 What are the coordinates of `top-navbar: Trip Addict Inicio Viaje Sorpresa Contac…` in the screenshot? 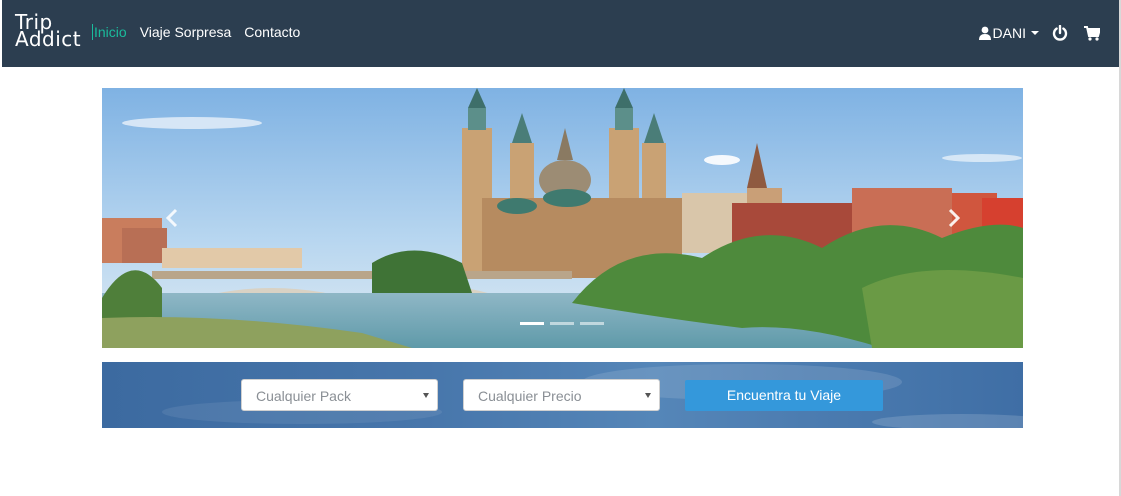 It's located at (560, 33).